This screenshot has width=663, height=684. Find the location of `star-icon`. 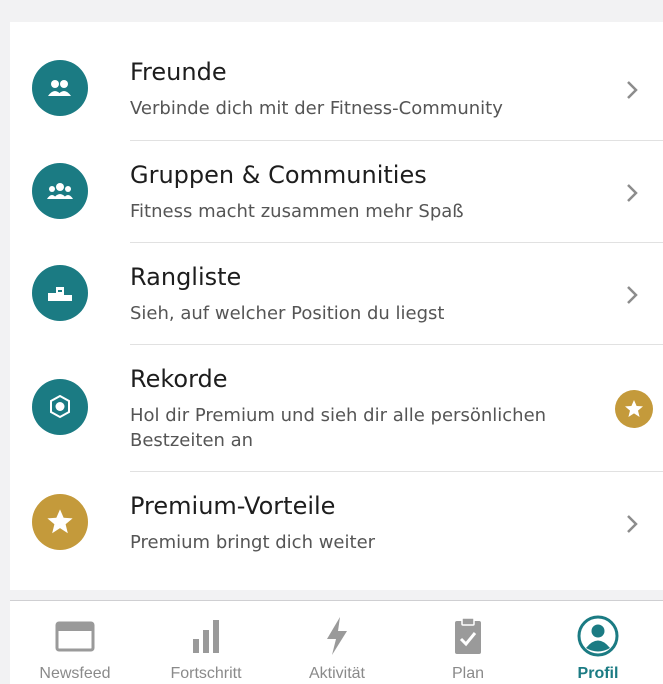

star-icon is located at coordinates (60, 522).